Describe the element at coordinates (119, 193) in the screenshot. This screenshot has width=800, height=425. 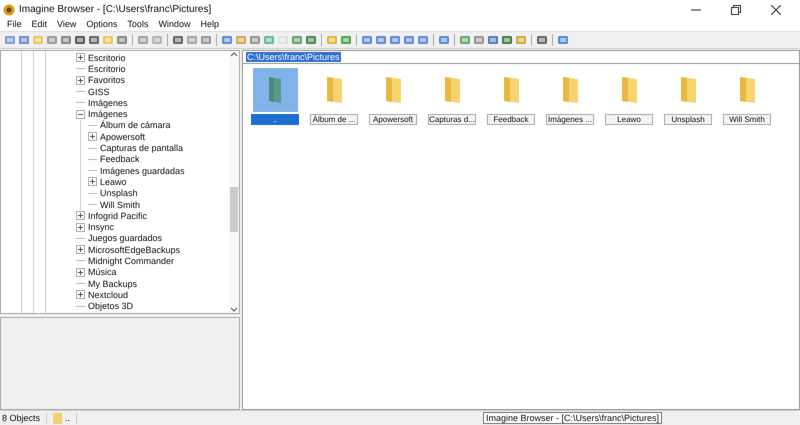
I see `tree-item: Unsplash` at that location.